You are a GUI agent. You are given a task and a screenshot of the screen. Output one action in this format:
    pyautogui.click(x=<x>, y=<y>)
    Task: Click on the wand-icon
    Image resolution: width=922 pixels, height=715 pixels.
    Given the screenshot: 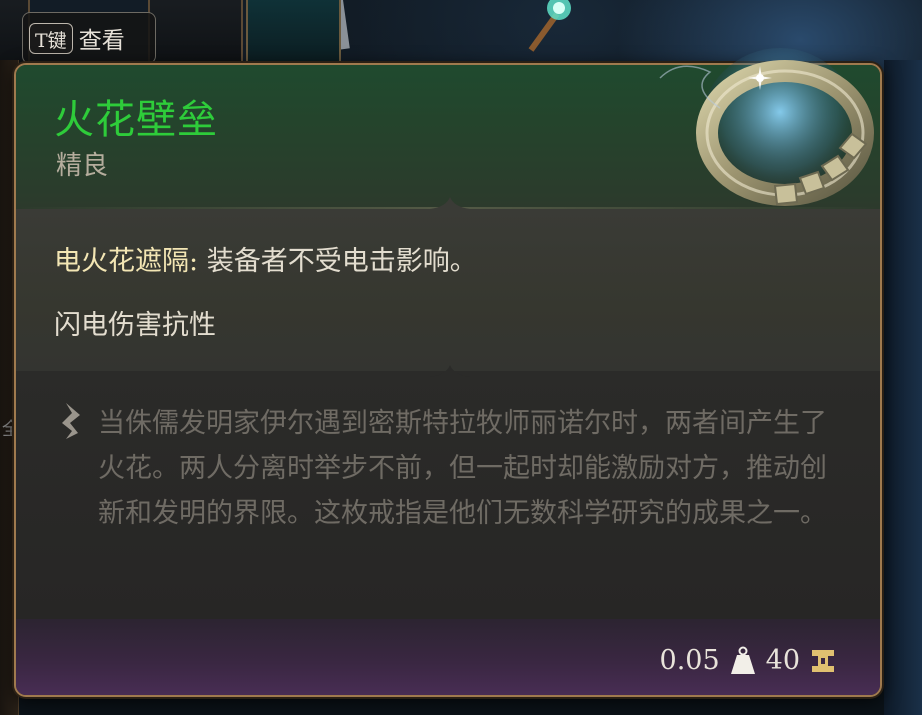 What is the action you would take?
    pyautogui.click(x=549, y=26)
    